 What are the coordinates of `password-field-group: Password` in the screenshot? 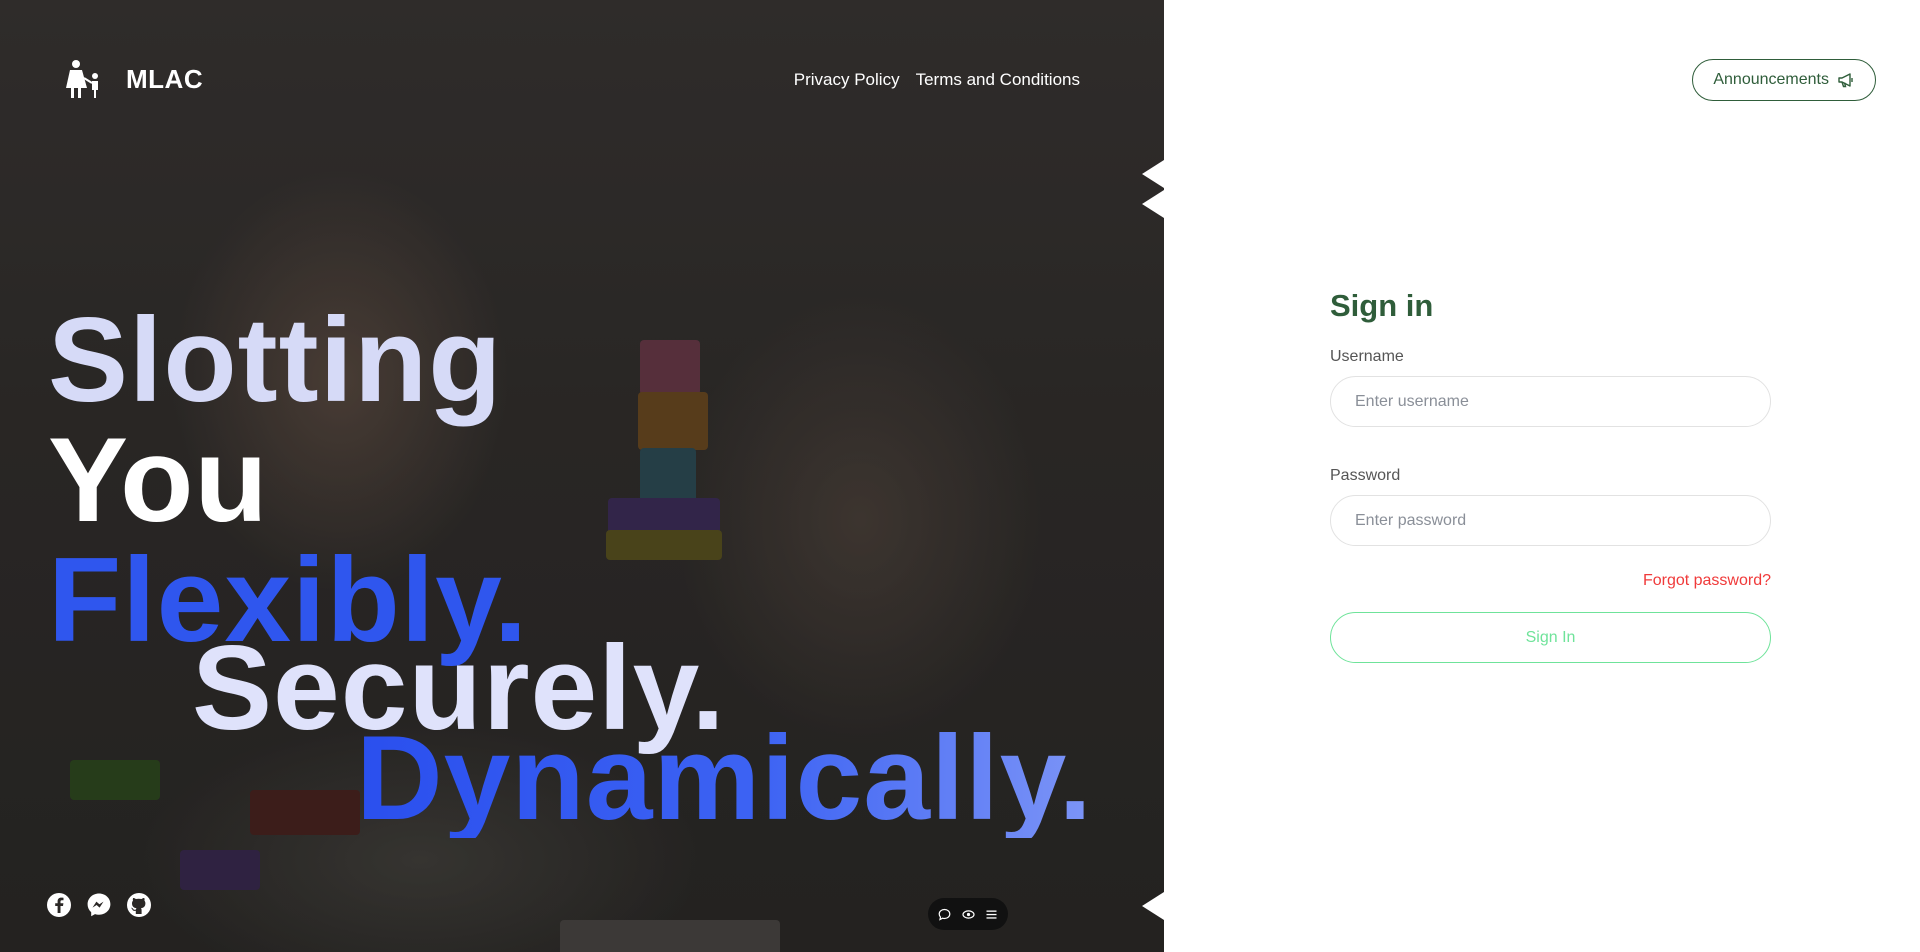 It's located at (1550, 506).